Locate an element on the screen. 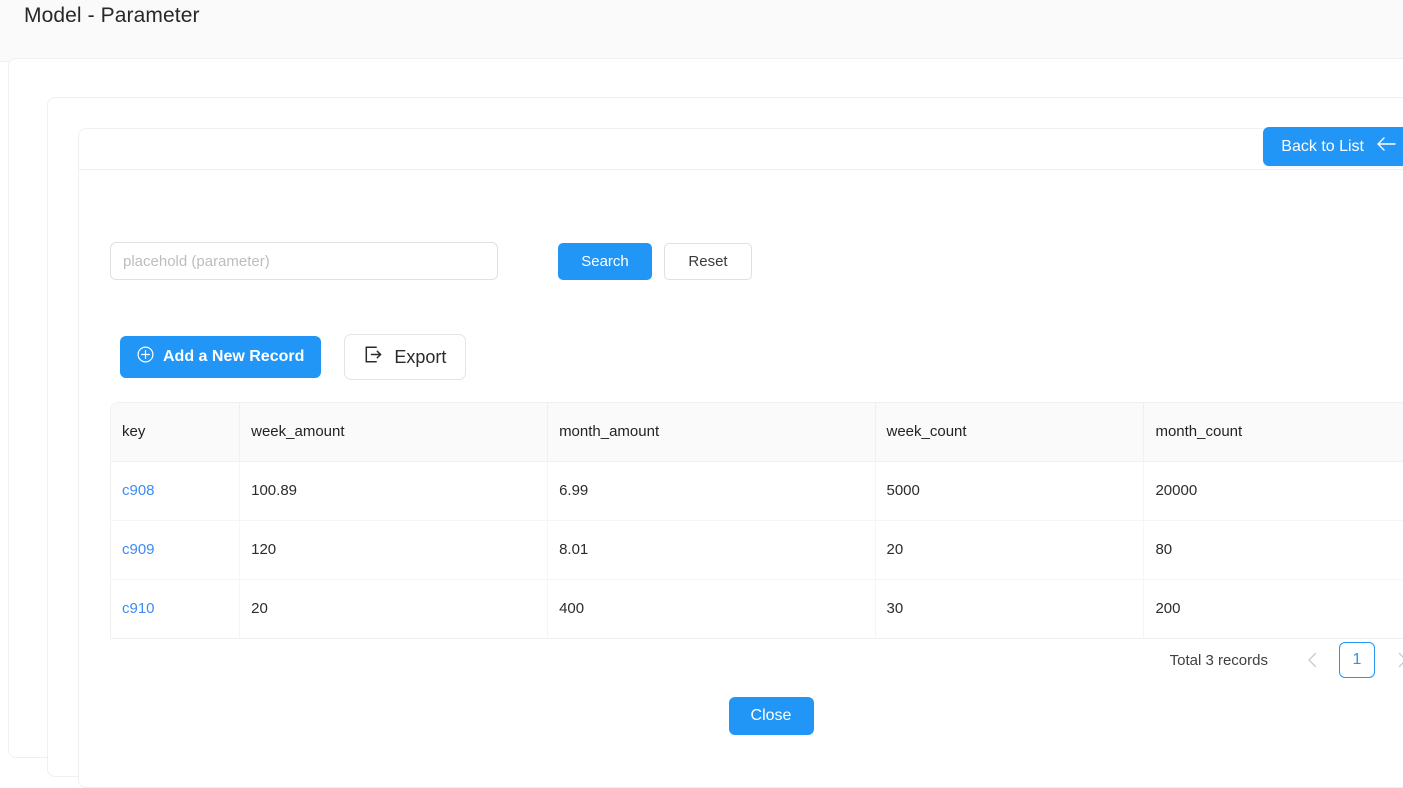  cell-month-count: 20000 is located at coordinates (1273, 491).